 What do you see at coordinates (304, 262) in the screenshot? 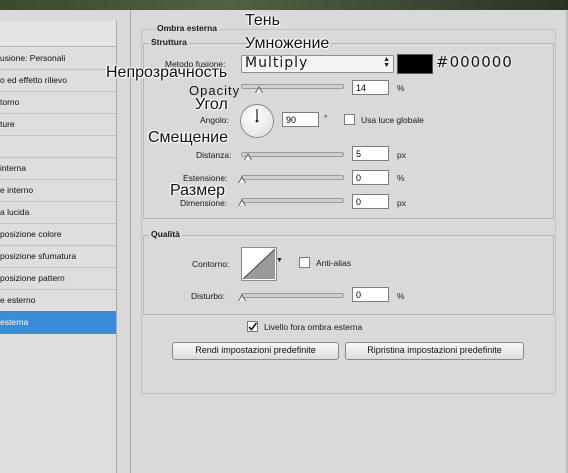
I see `antialias-checkbox` at bounding box center [304, 262].